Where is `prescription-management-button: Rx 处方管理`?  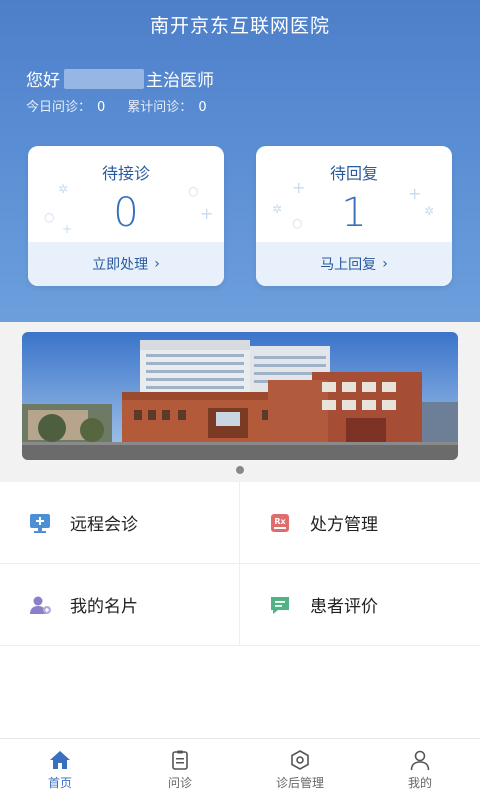 prescription-management-button: Rx 处方管理 is located at coordinates (360, 523).